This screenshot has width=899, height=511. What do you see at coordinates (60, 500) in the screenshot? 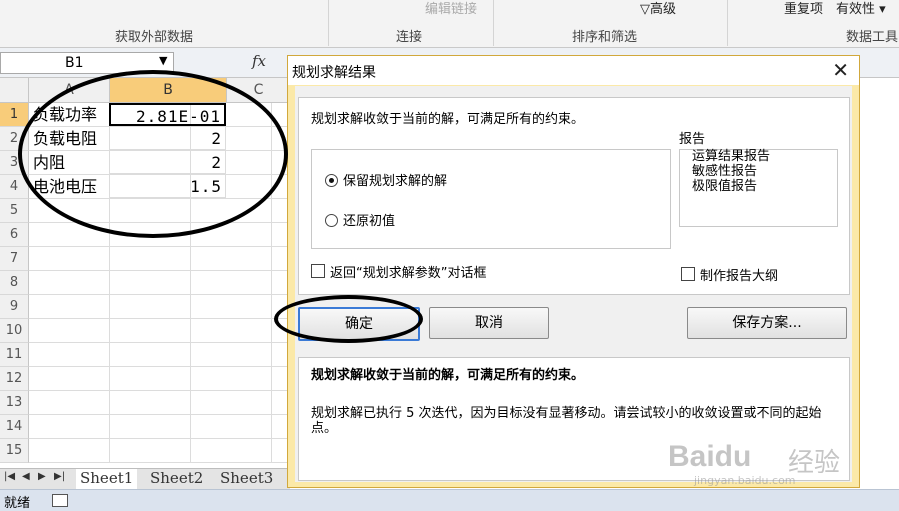
I see `macro-record-icon` at bounding box center [60, 500].